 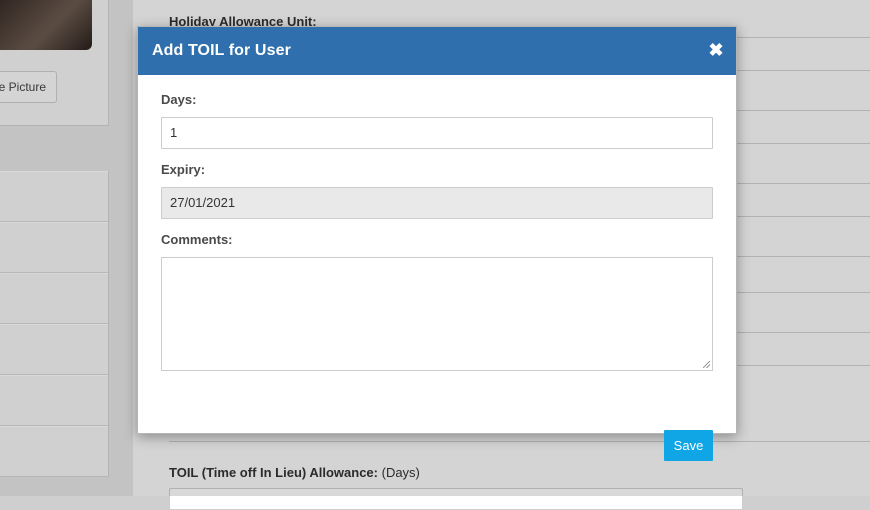 What do you see at coordinates (716, 50) in the screenshot?
I see `close-icon: ✖` at bounding box center [716, 50].